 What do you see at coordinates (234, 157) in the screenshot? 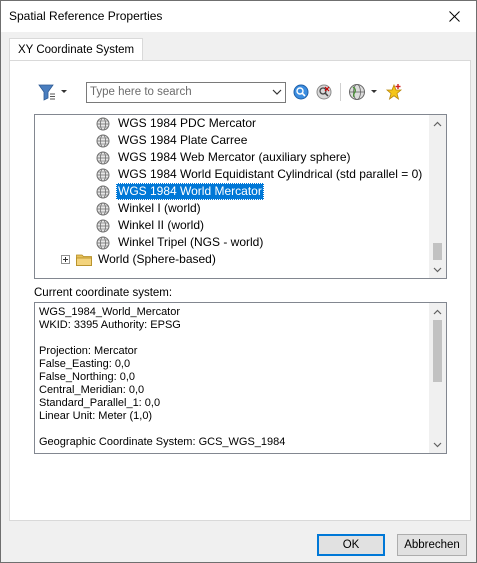
I see `tree-item-label: WGS 1984 Web Mercator (auxiliary sphere)` at bounding box center [234, 157].